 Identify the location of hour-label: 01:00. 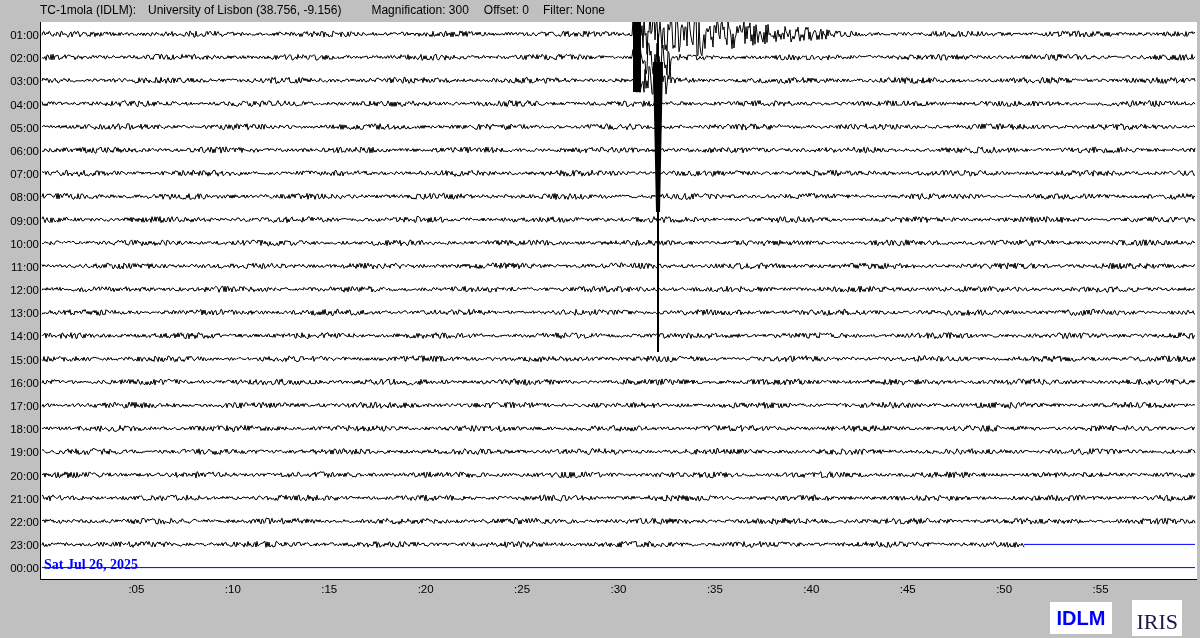
(24, 35).